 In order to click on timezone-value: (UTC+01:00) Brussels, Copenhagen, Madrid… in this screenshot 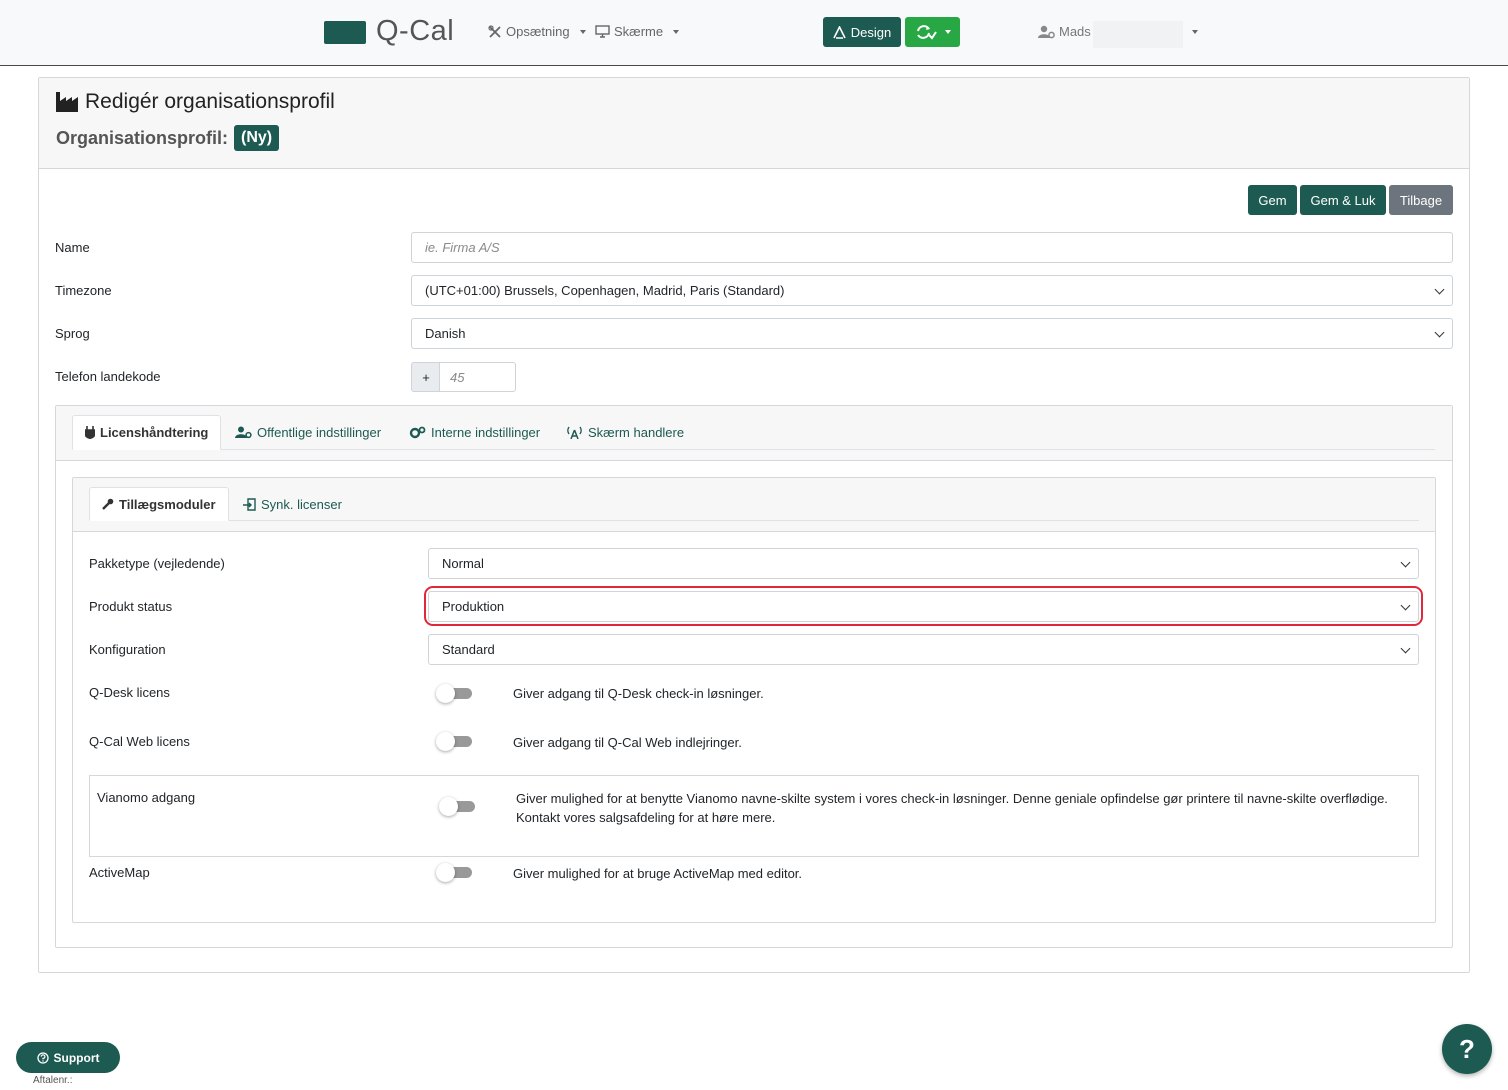, I will do `click(605, 290)`.